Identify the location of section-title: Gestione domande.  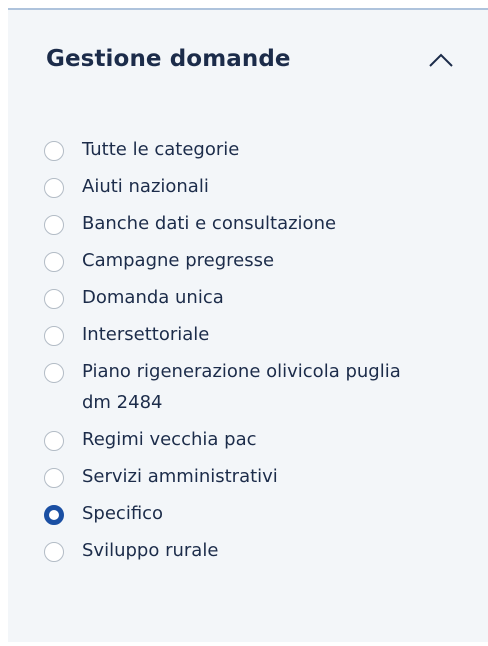
(168, 59).